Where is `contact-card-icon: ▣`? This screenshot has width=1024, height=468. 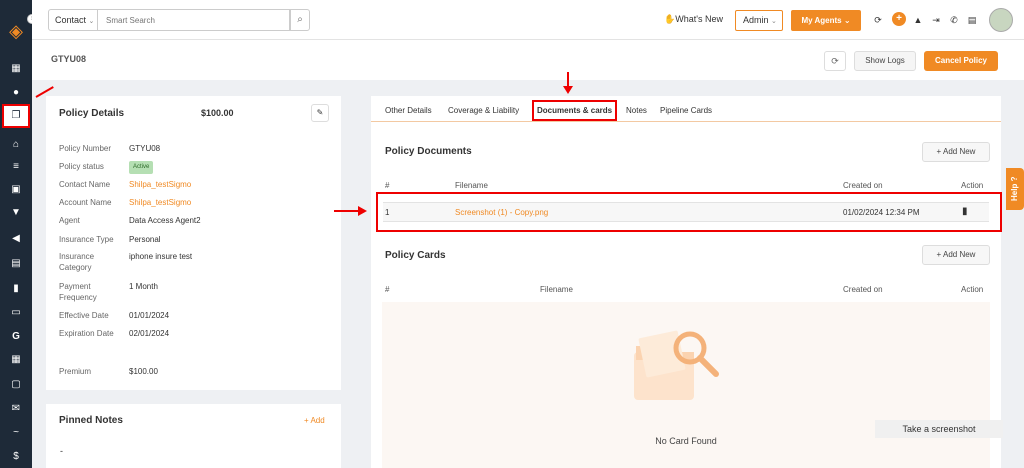
contact-card-icon: ▣ is located at coordinates (16, 190).